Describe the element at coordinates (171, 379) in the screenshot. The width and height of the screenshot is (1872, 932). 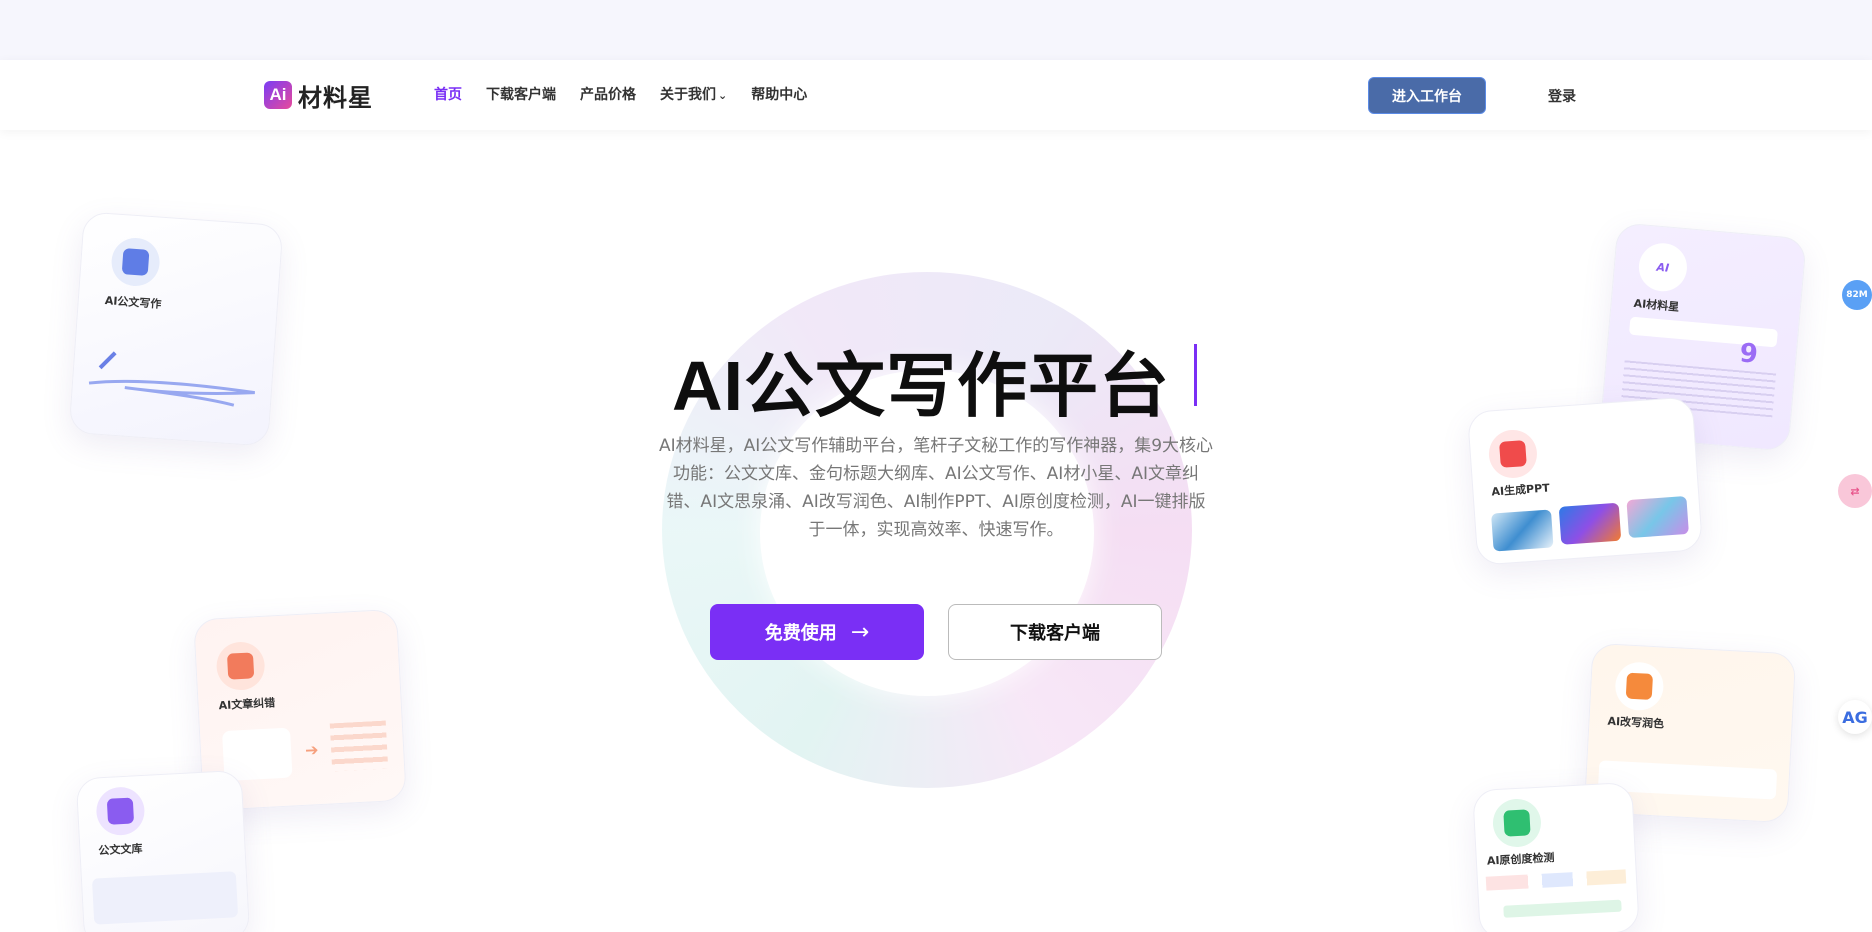
I see `scribble-illustration` at that location.